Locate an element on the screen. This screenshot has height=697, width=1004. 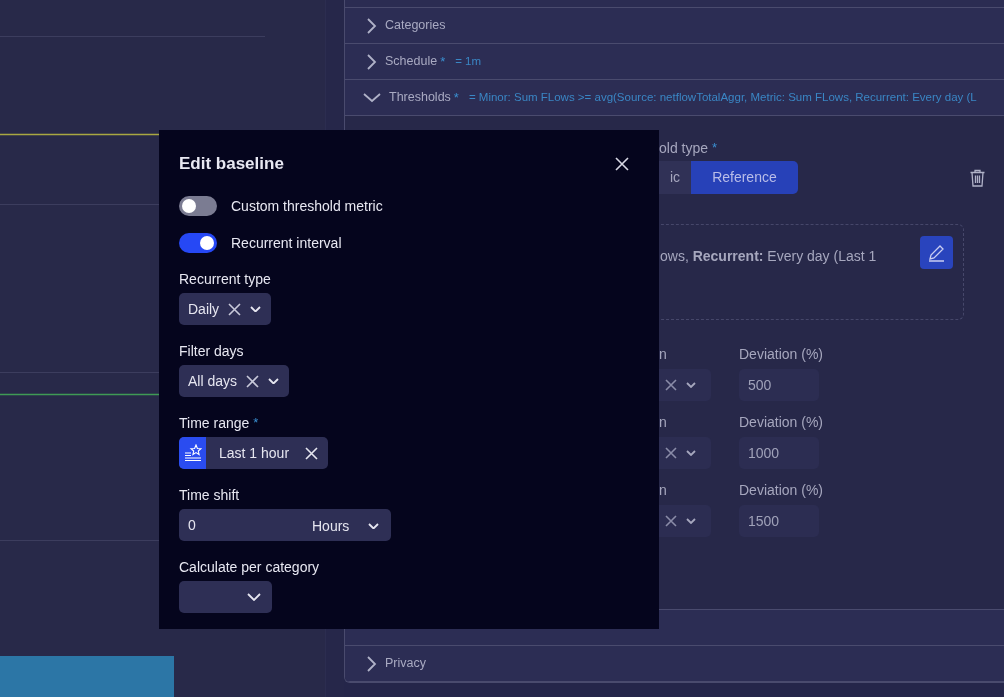
section-header: Categories is located at coordinates (674, 26).